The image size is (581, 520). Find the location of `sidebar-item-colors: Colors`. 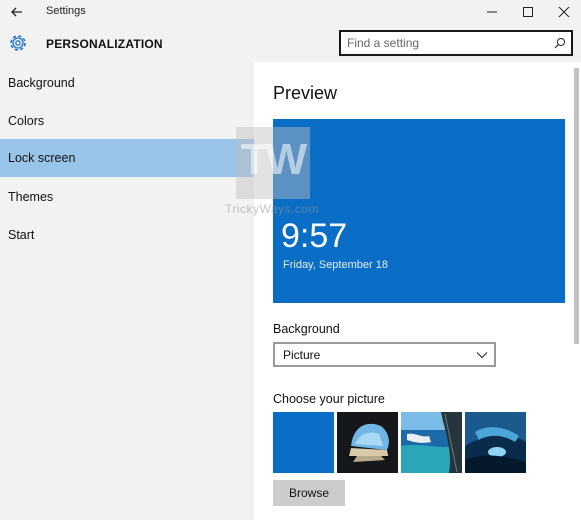

sidebar-item-colors: Colors is located at coordinates (127, 121).